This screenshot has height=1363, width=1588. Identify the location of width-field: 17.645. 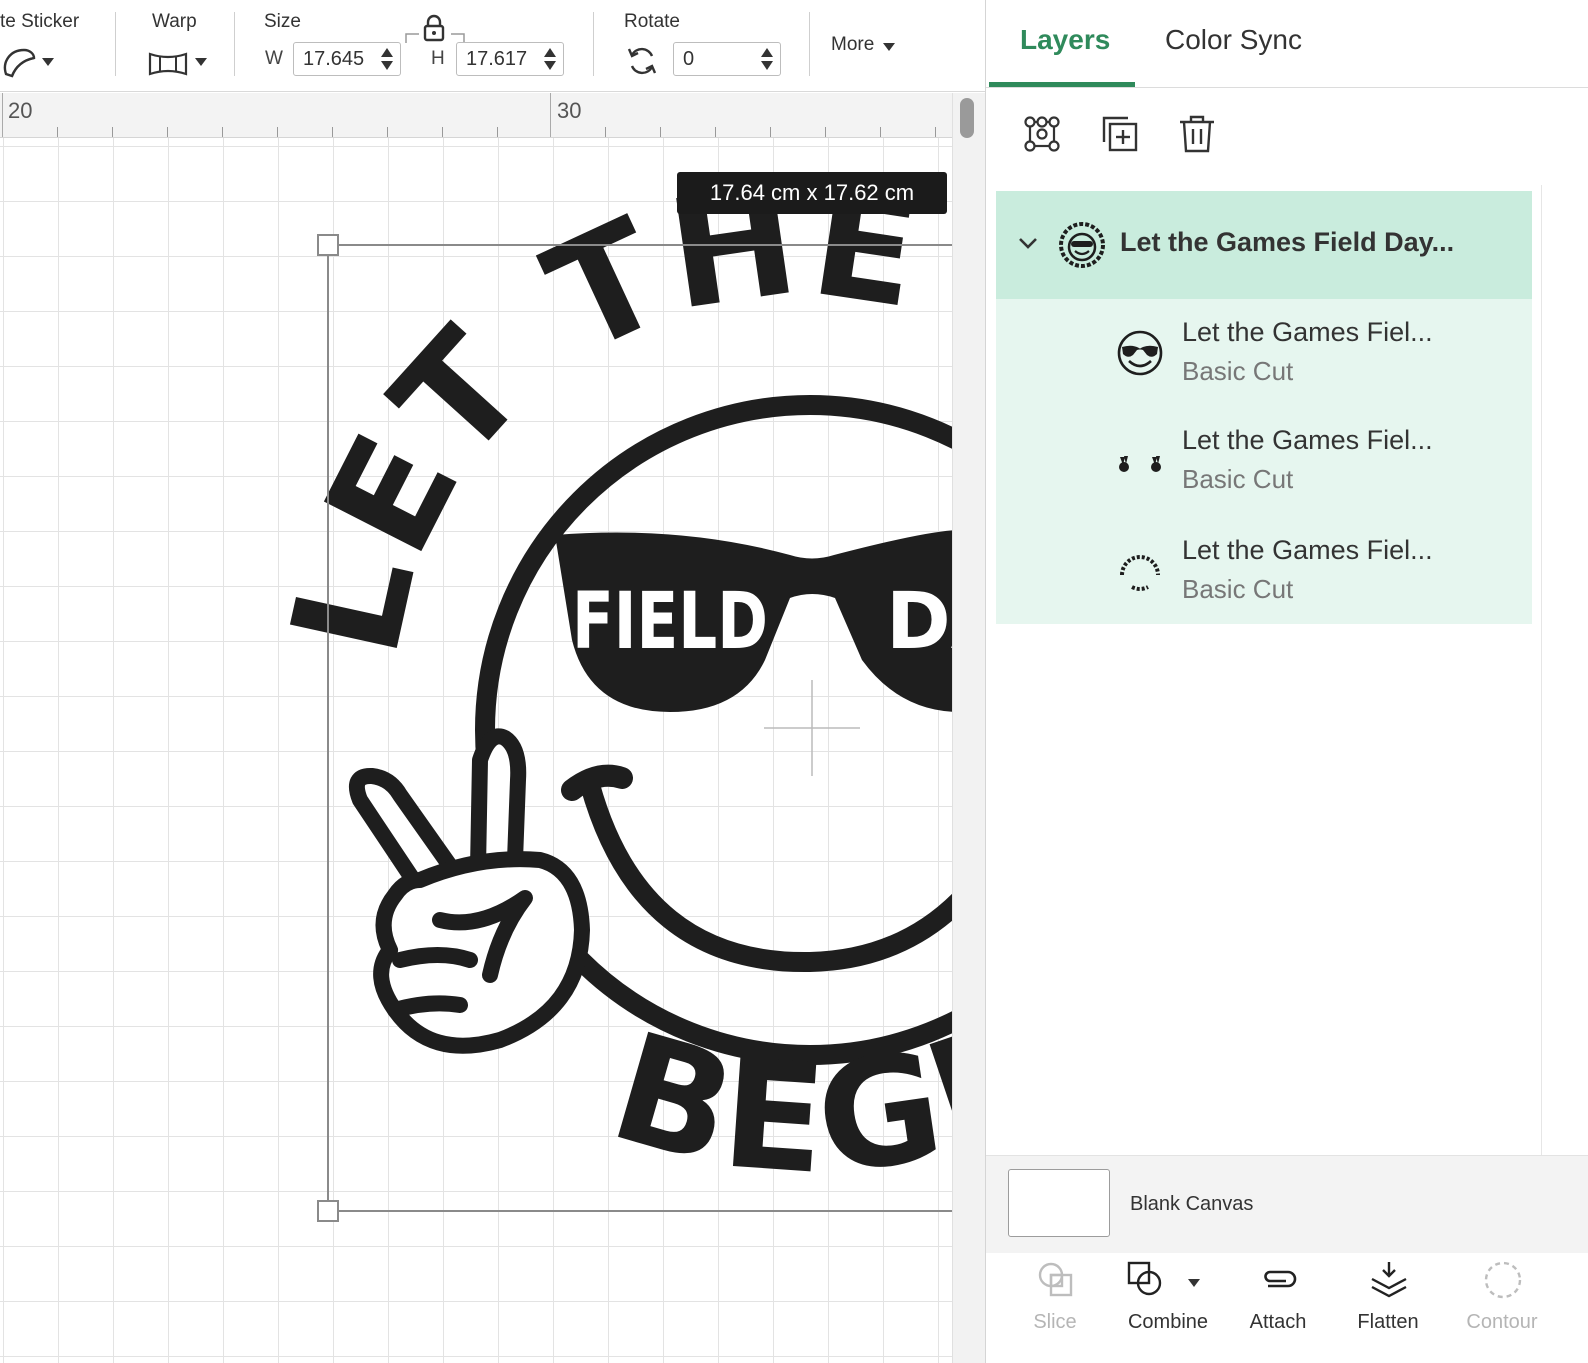
(347, 59).